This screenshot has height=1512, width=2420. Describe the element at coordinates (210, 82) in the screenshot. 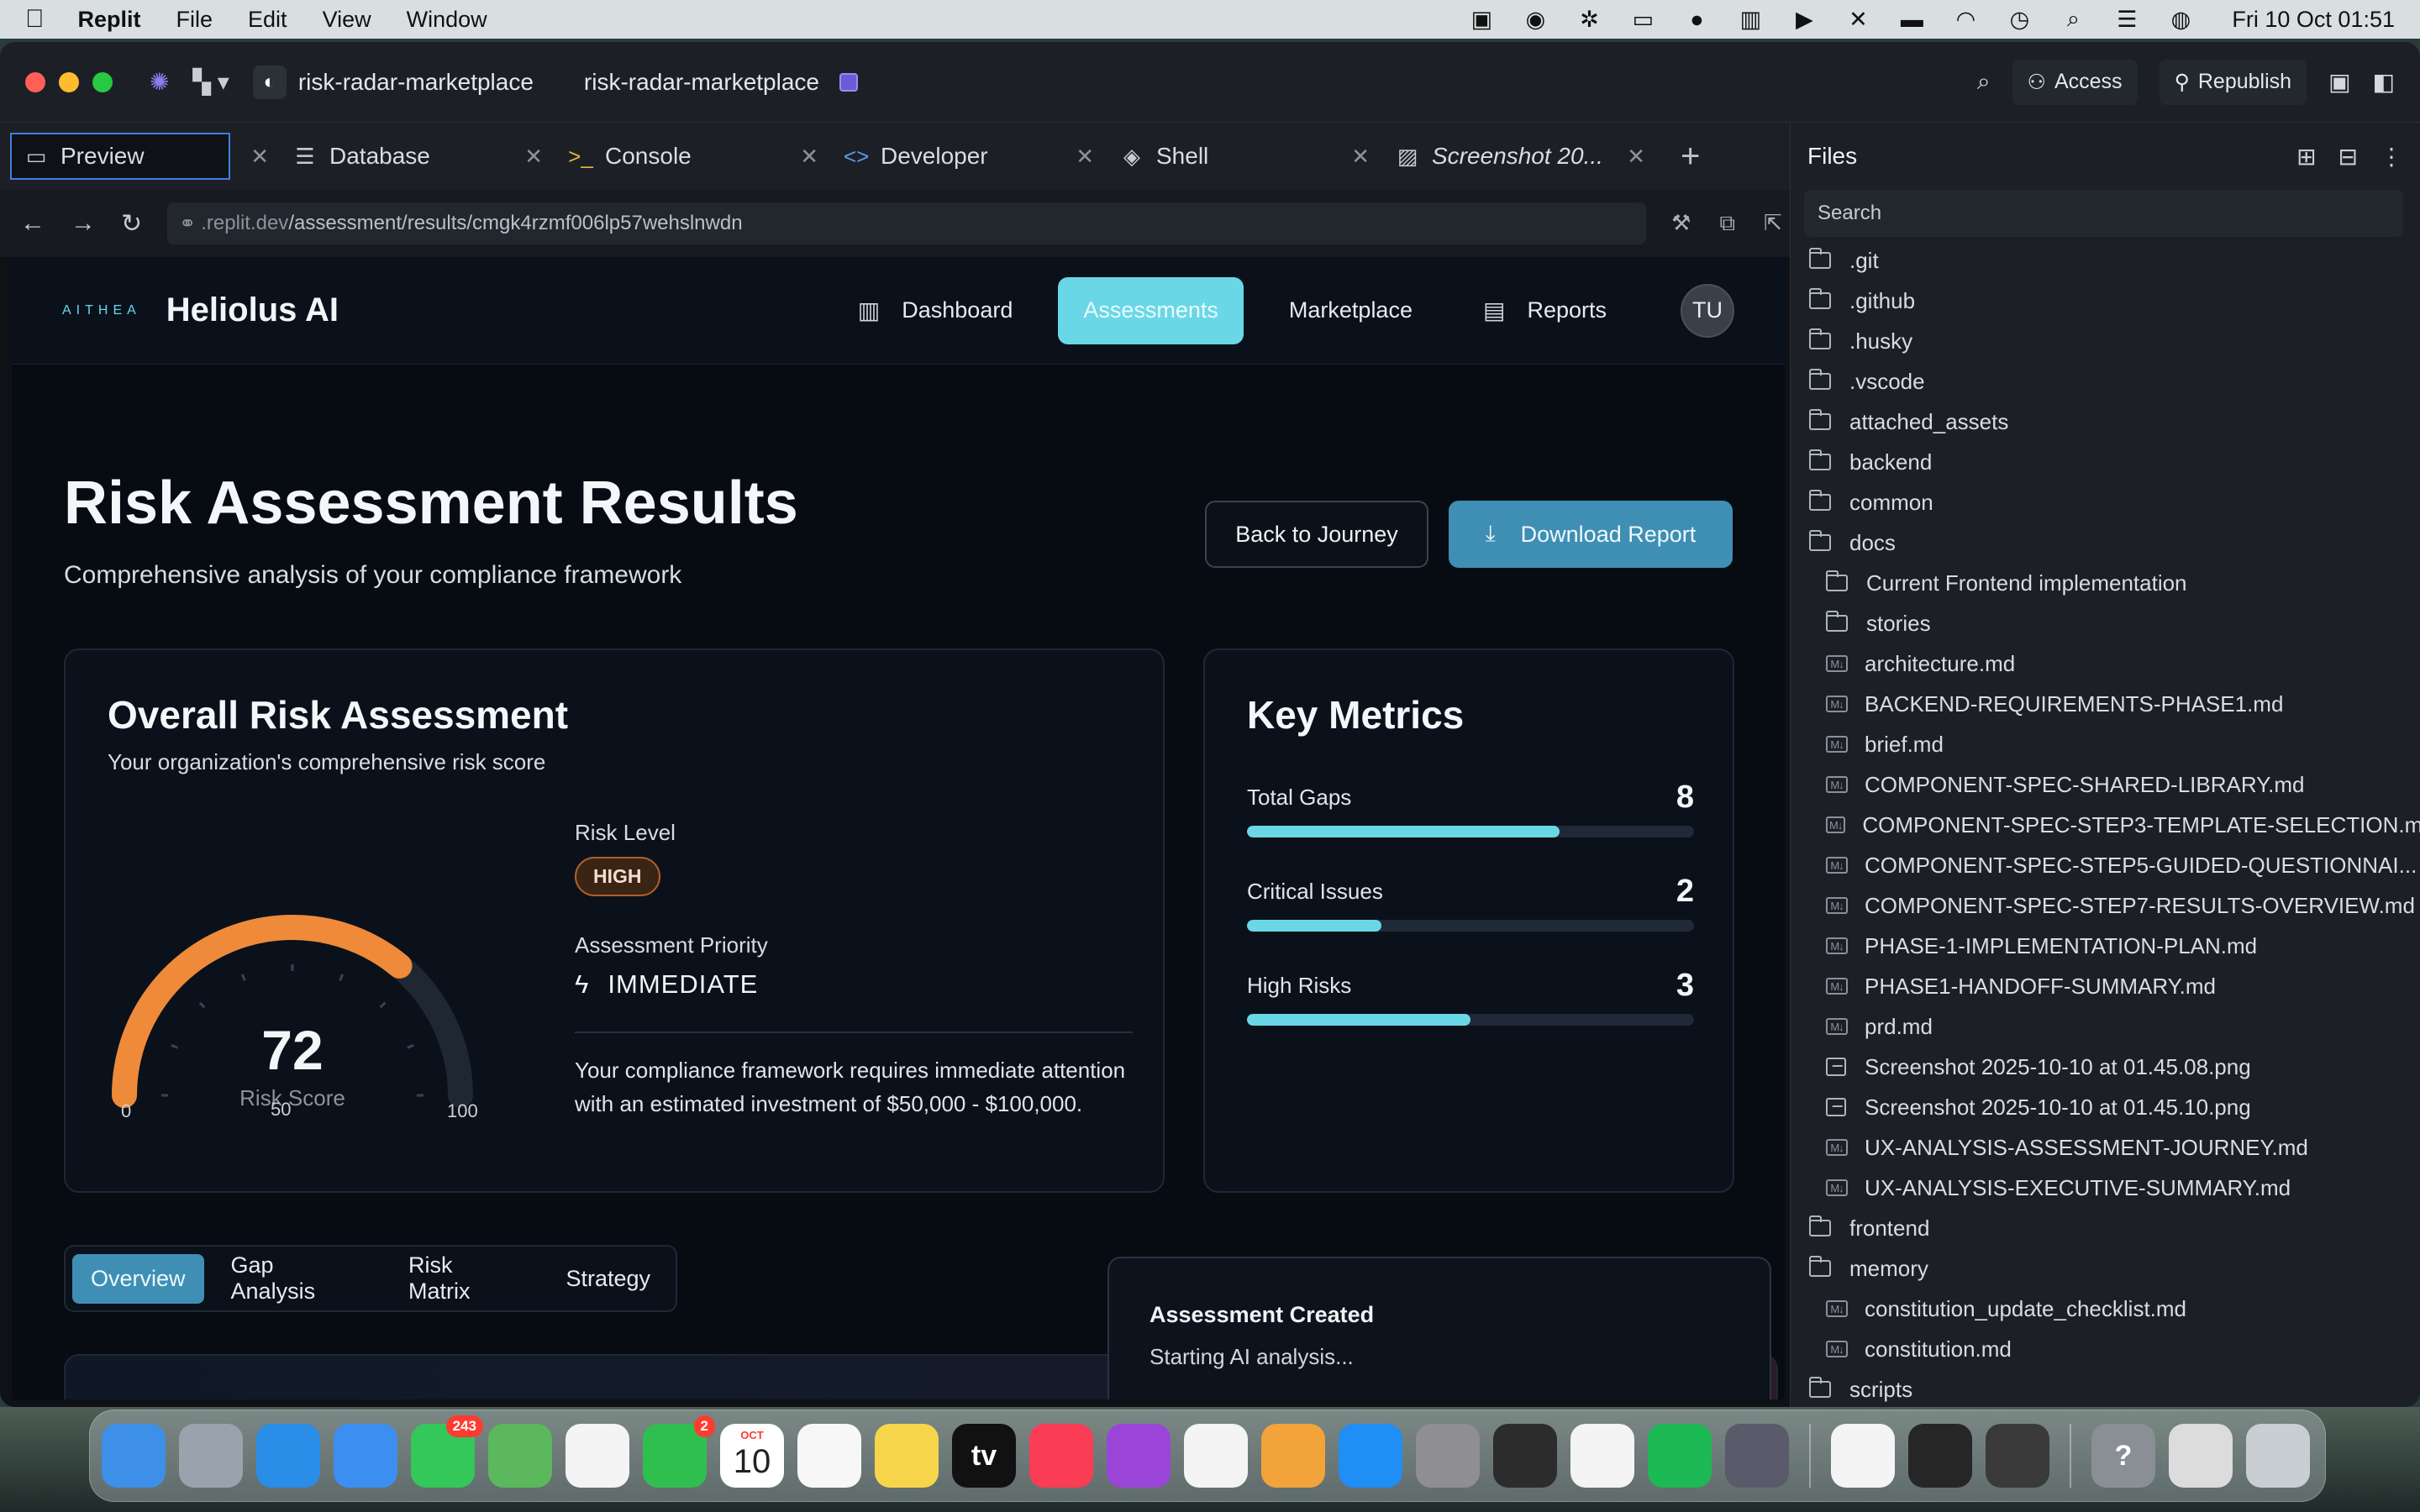

I see `layout-menu-icon: ▚ ▾` at that location.